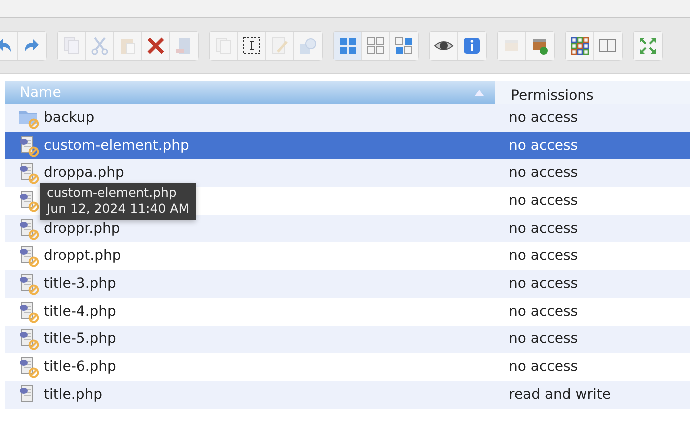  Describe the element at coordinates (560, 394) in the screenshot. I see `permissions-cell: read and write` at that location.